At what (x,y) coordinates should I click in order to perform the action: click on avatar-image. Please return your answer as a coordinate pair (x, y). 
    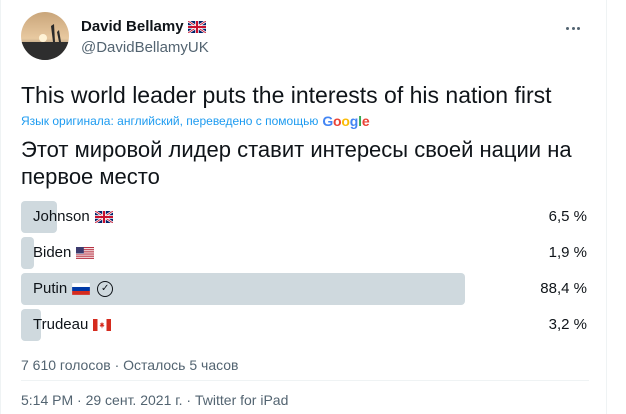
    Looking at the image, I should click on (45, 36).